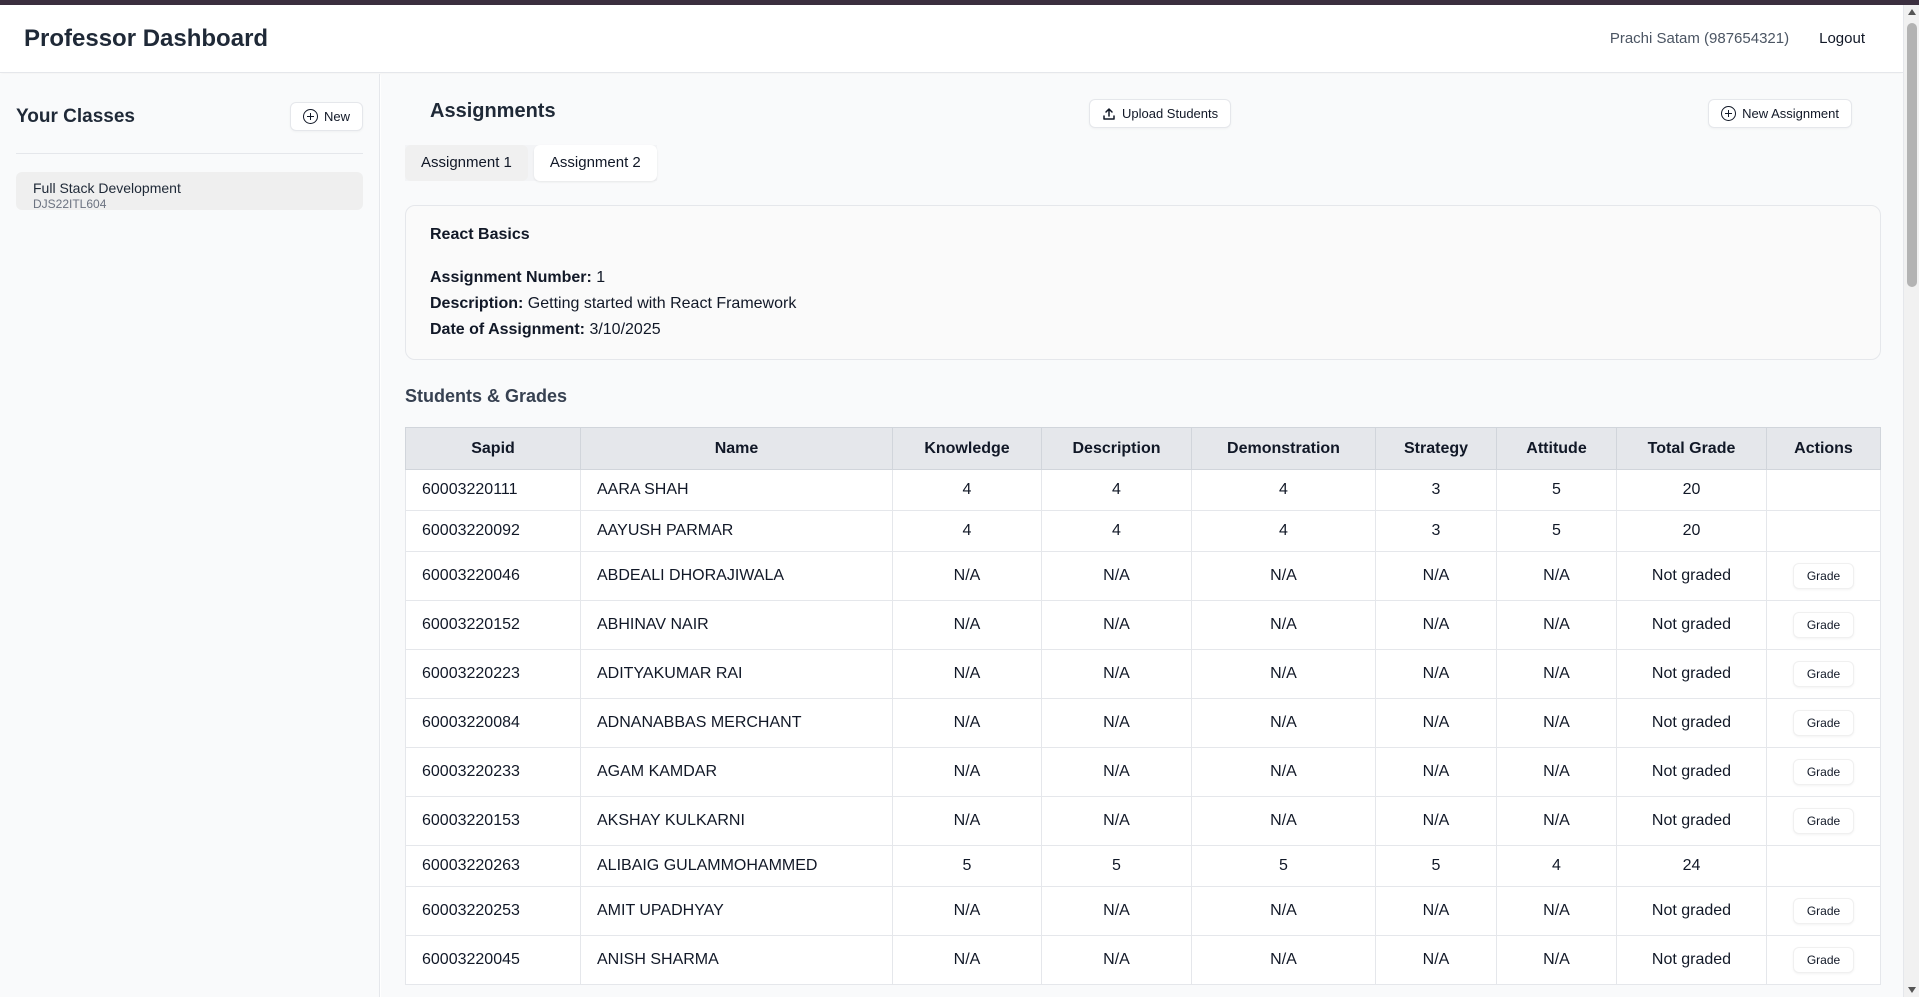 The height and width of the screenshot is (997, 1919). I want to click on logout-button: Logout, so click(1842, 38).